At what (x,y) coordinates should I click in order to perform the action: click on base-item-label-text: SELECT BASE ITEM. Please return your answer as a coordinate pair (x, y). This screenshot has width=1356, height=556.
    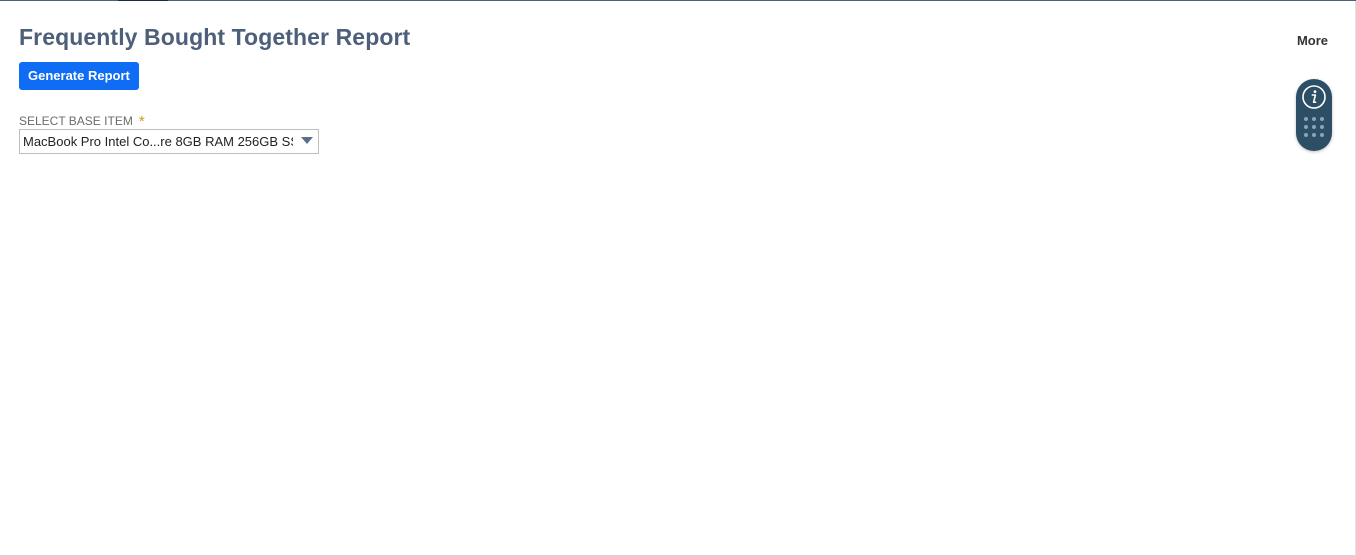
    Looking at the image, I should click on (76, 121).